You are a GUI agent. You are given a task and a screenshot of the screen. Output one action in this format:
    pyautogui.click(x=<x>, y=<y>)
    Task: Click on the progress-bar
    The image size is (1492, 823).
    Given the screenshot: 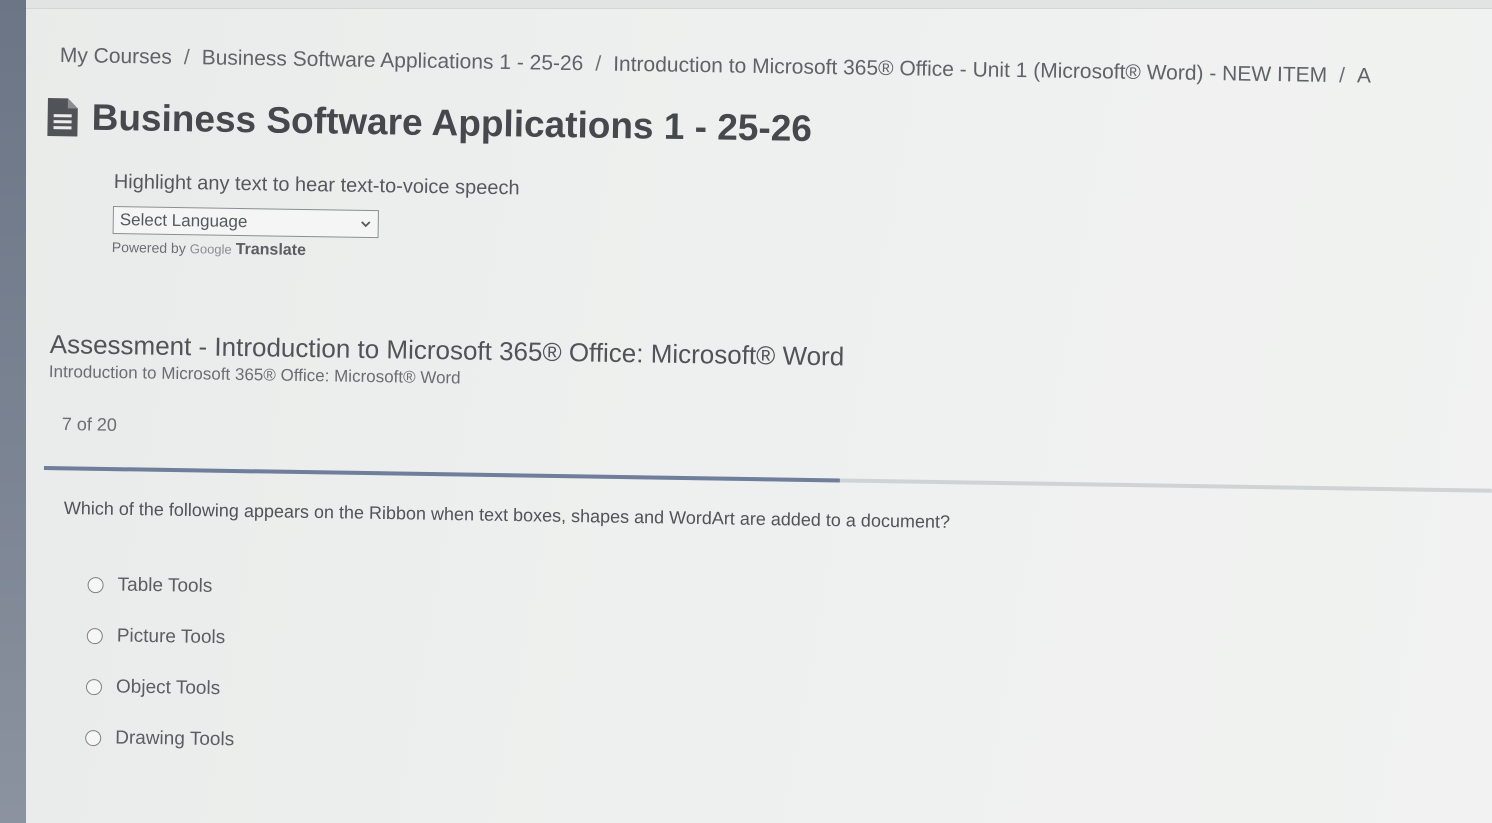 What is the action you would take?
    pyautogui.click(x=767, y=479)
    